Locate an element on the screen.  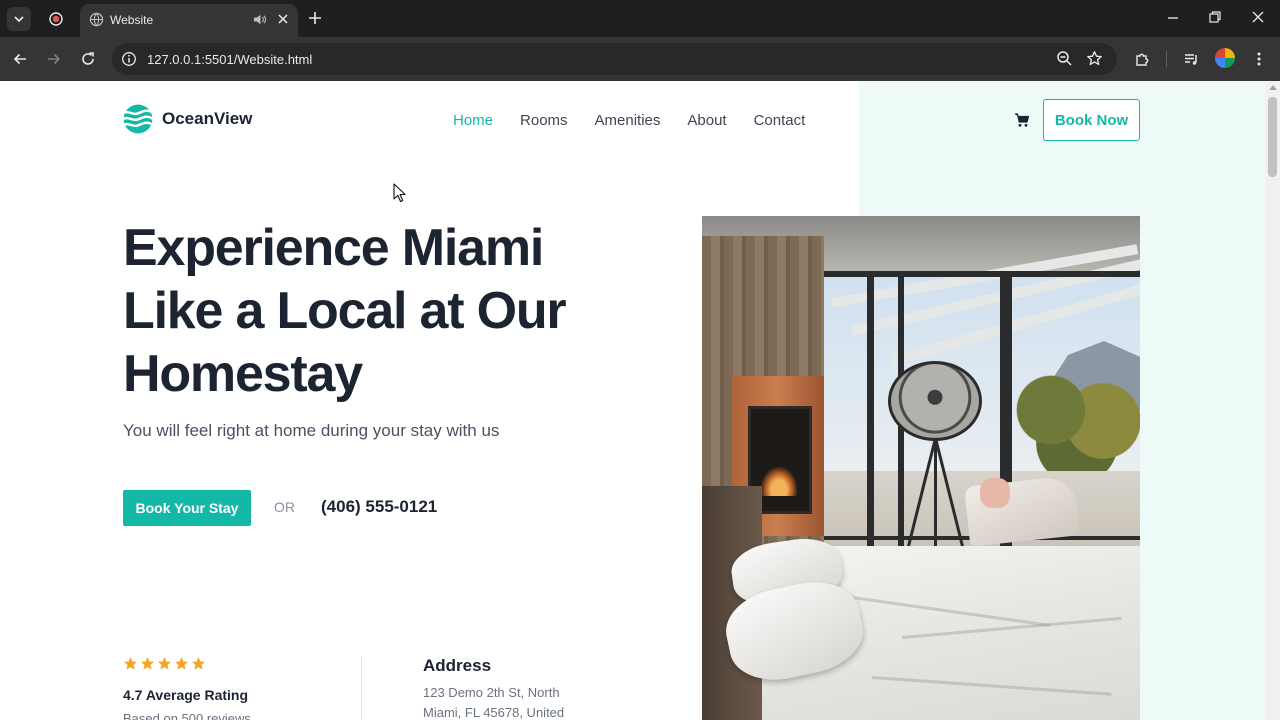
address-title: Address is located at coordinates (457, 665).